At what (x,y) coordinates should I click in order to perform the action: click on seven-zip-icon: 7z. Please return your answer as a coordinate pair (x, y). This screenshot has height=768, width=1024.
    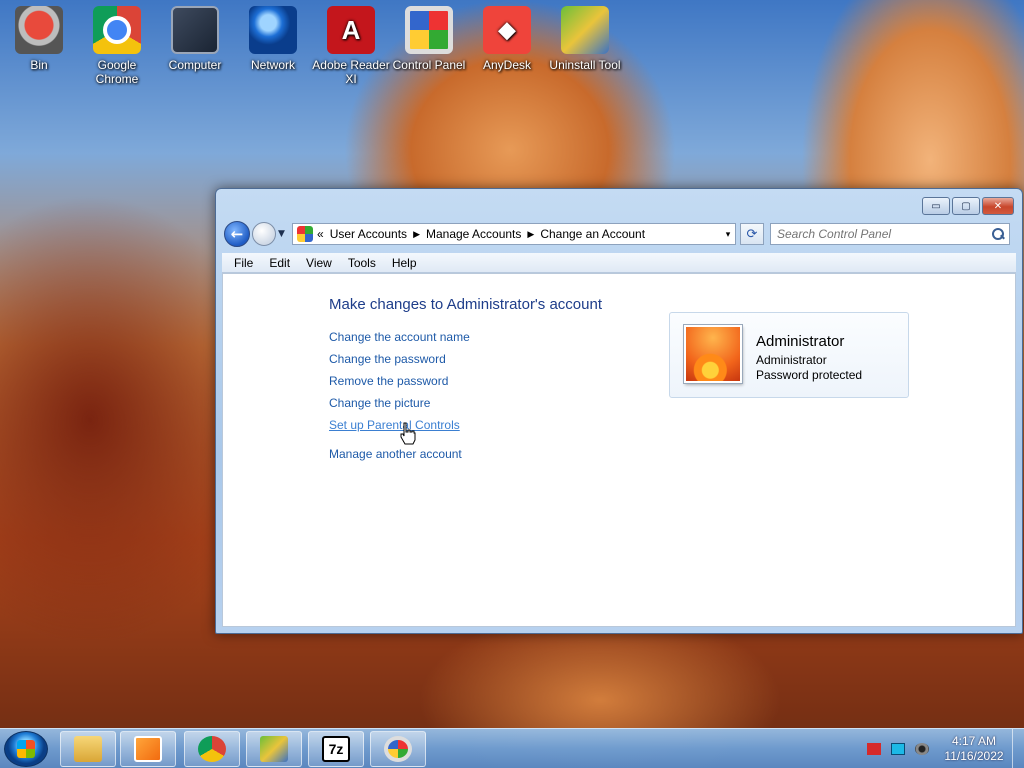
    Looking at the image, I should click on (336, 749).